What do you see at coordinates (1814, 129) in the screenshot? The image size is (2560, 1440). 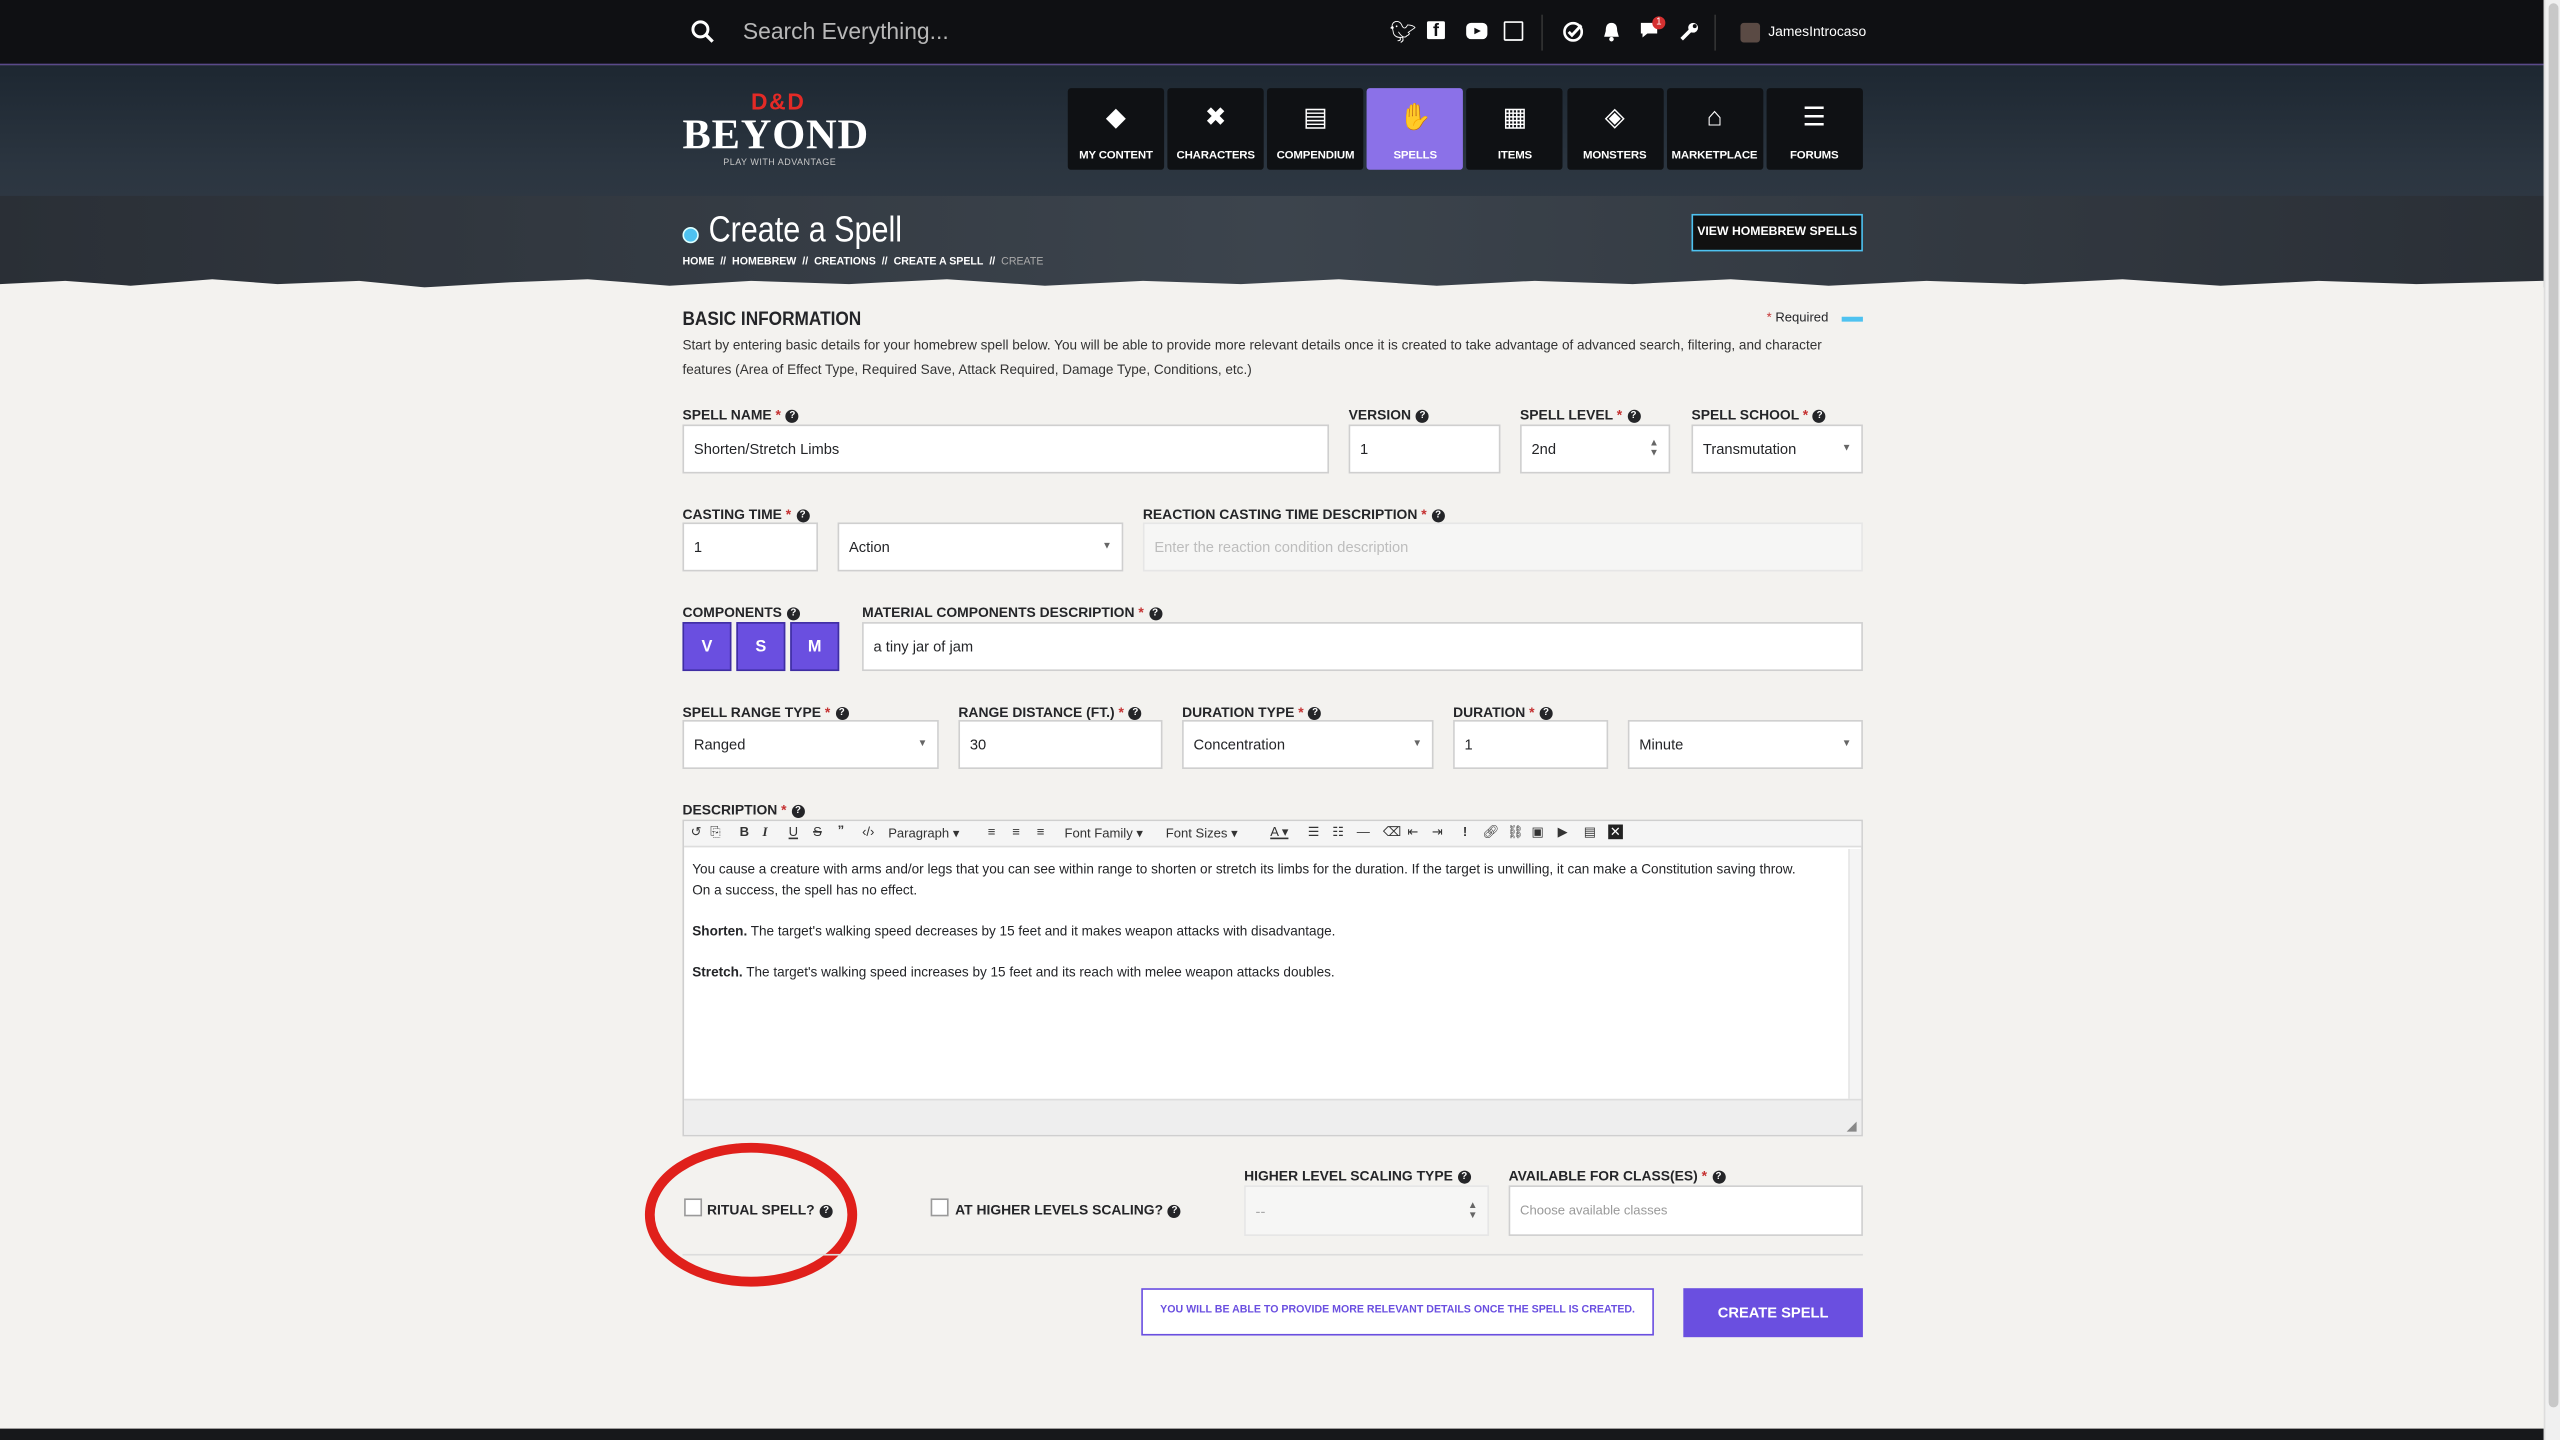 I see `nav-forums: ☰ FORUMS` at bounding box center [1814, 129].